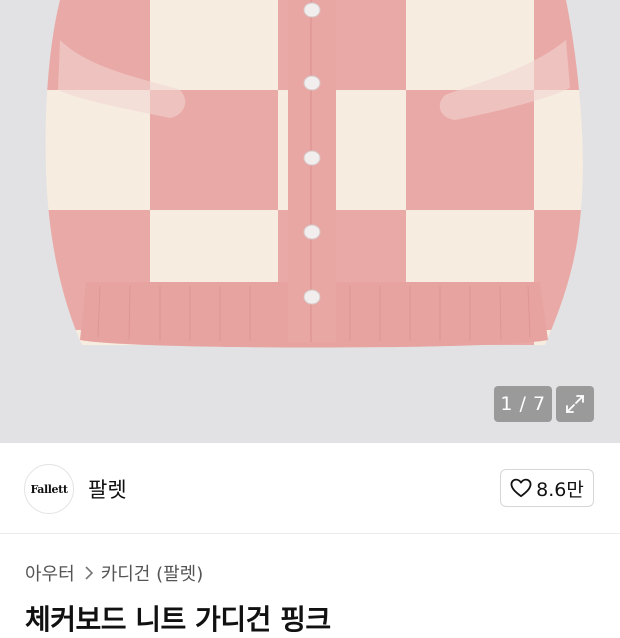  What do you see at coordinates (523, 404) in the screenshot?
I see `image-counter: 1 / 7` at bounding box center [523, 404].